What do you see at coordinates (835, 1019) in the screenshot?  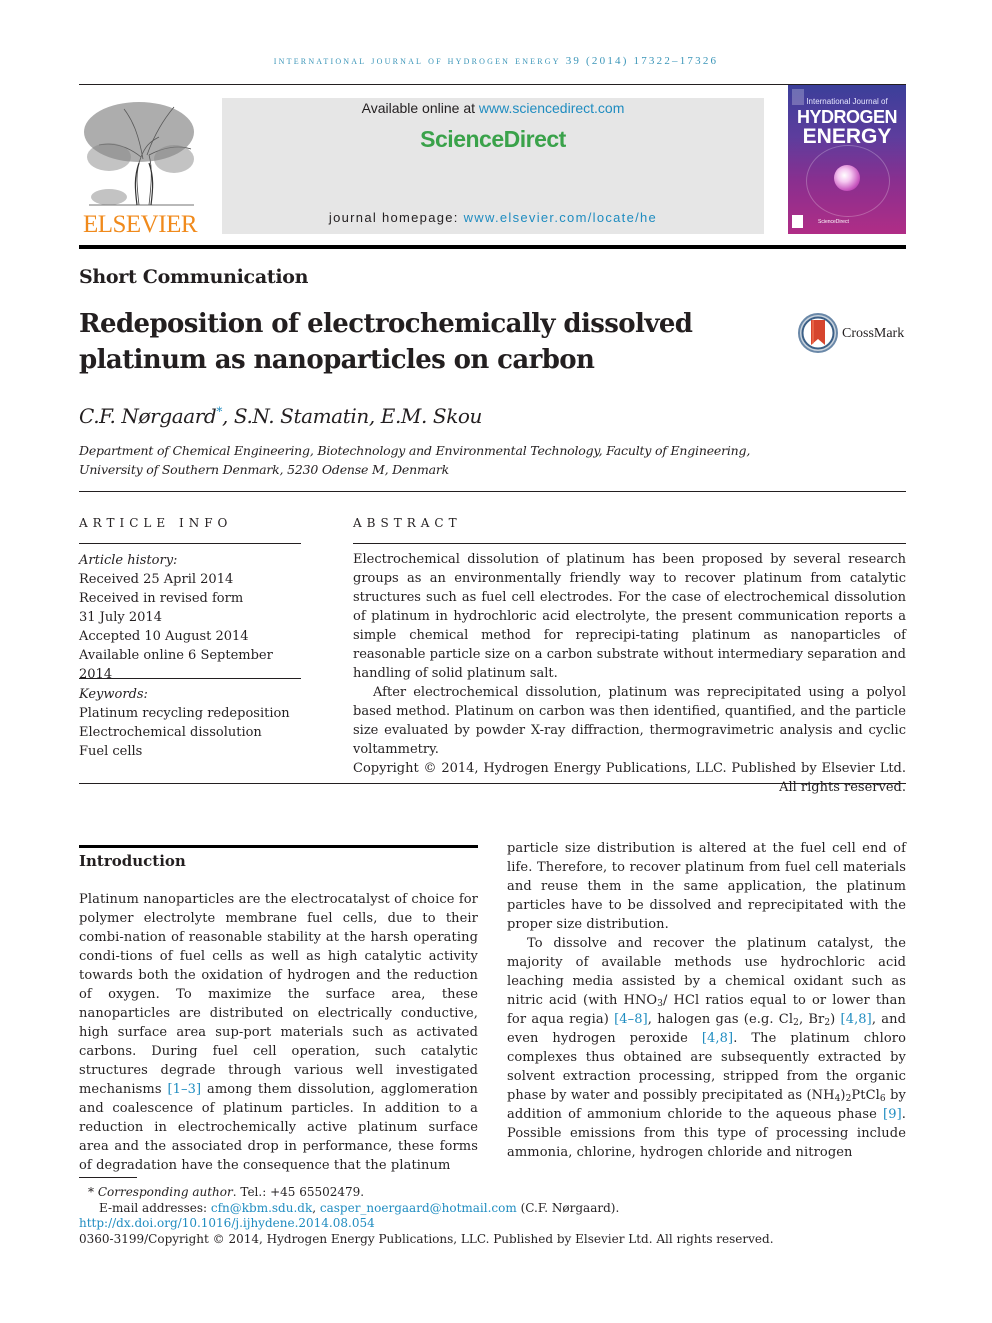 I see `body-text: )` at bounding box center [835, 1019].